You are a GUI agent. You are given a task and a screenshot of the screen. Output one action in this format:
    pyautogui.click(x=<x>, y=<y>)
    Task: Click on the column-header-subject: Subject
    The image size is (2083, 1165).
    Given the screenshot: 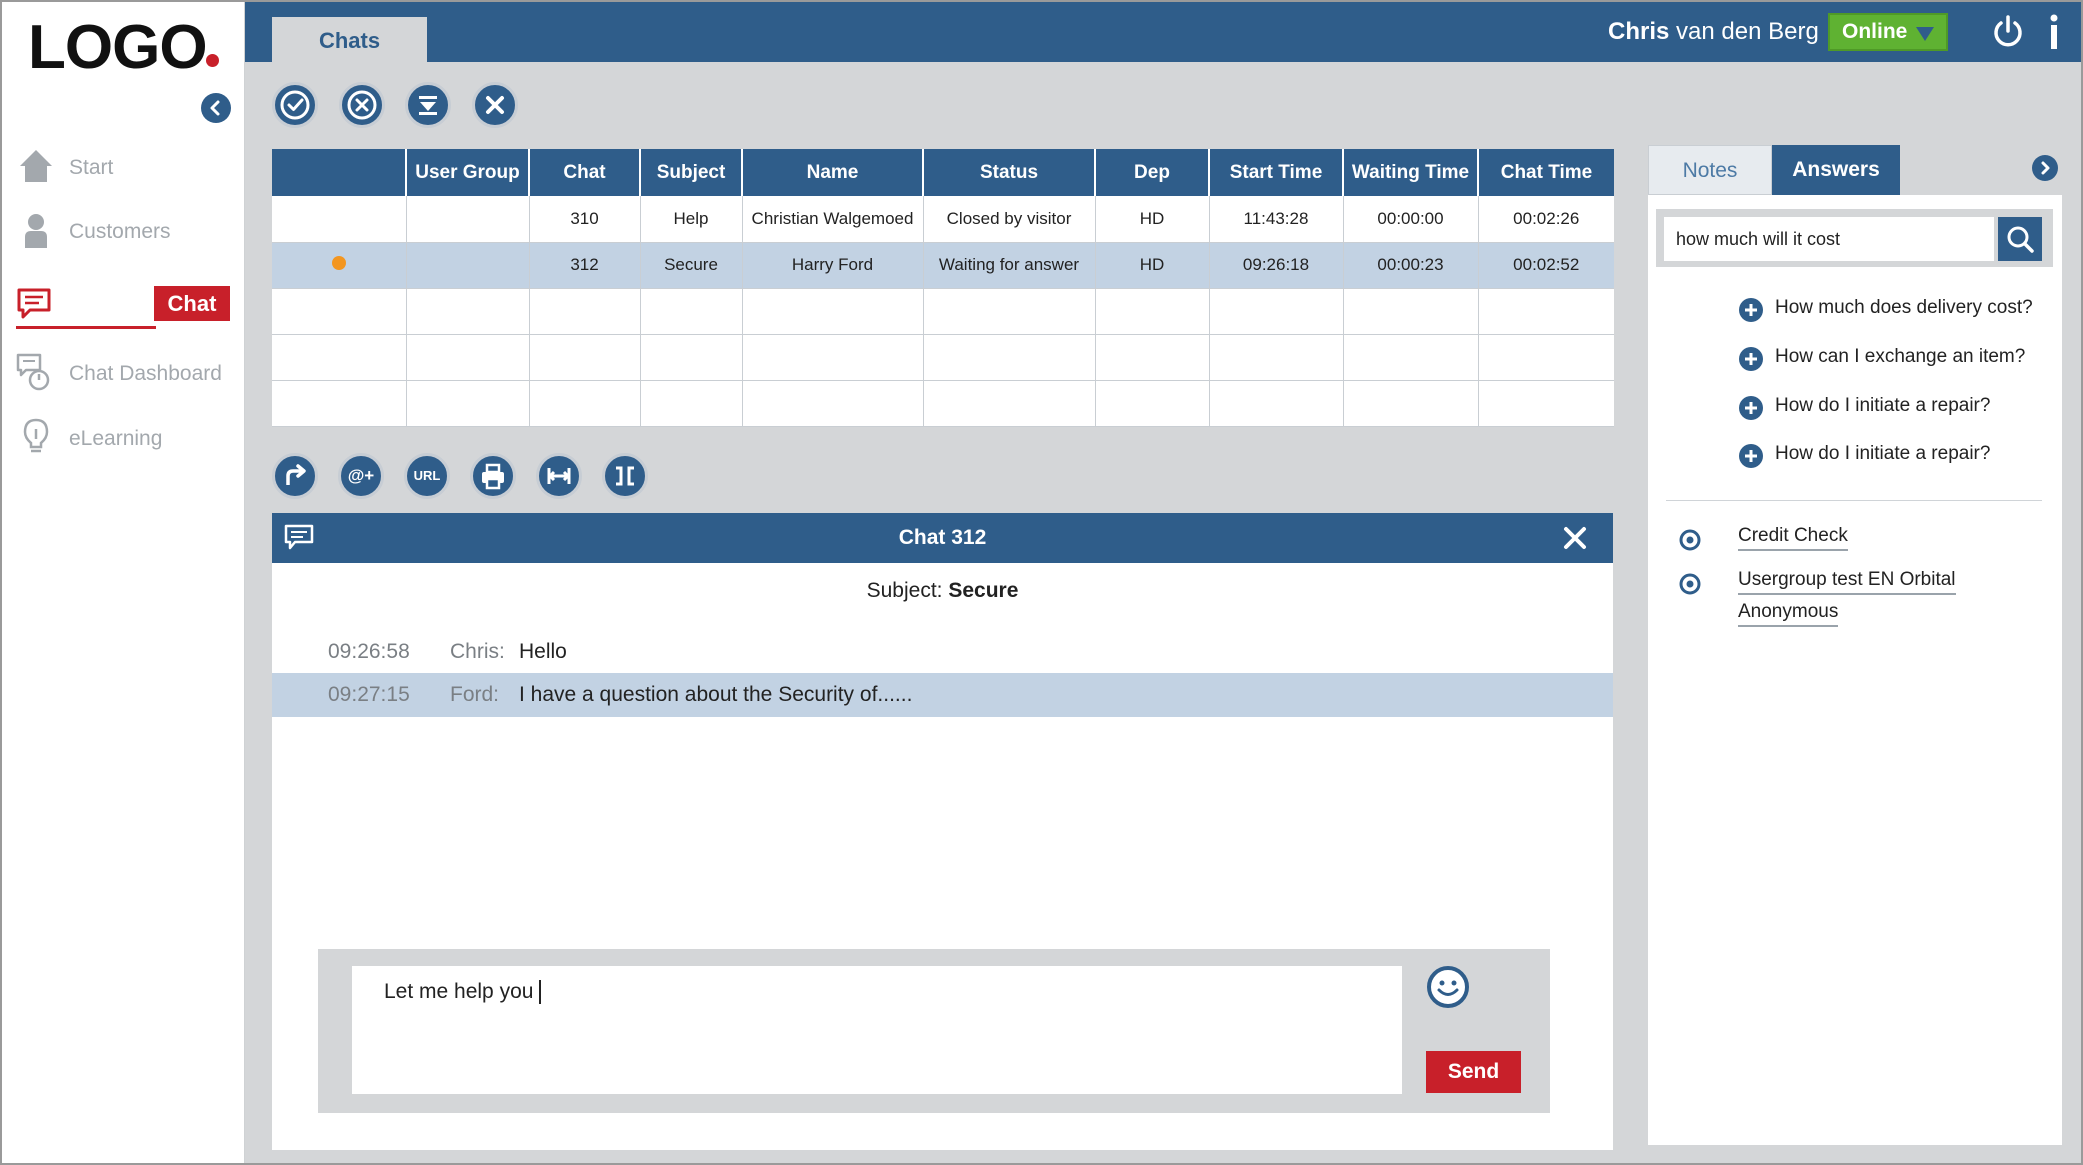 What is the action you would take?
    pyautogui.click(x=691, y=172)
    